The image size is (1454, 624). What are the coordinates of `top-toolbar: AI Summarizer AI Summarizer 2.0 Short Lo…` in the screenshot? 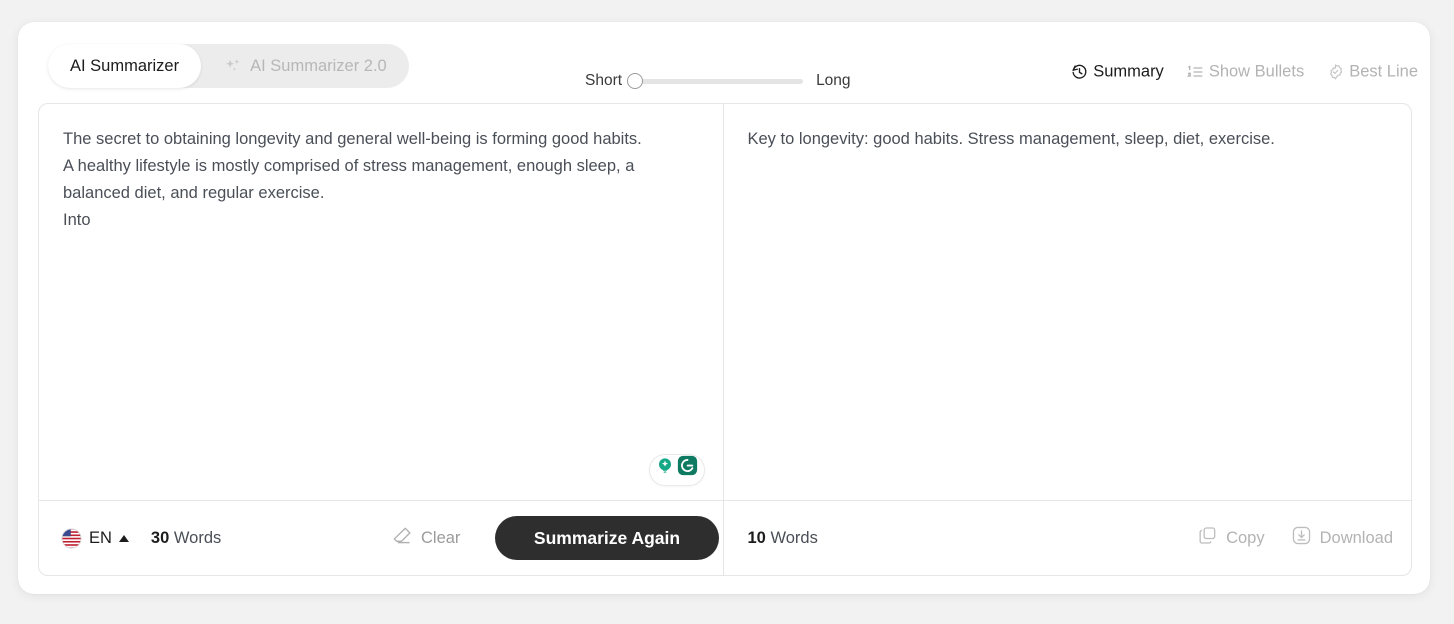 It's located at (724, 62).